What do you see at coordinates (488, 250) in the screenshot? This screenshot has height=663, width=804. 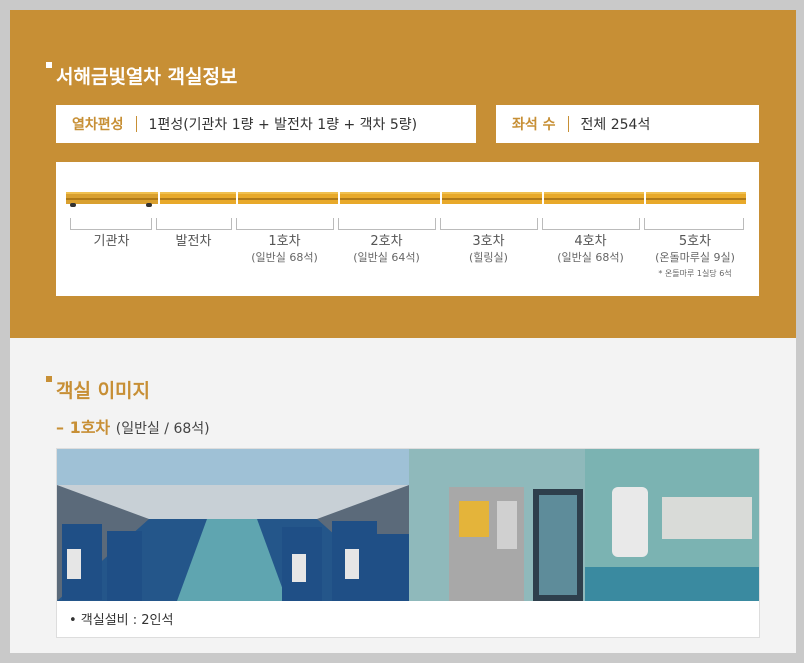 I see `car-label-3: 3호차 (힐링실)` at bounding box center [488, 250].